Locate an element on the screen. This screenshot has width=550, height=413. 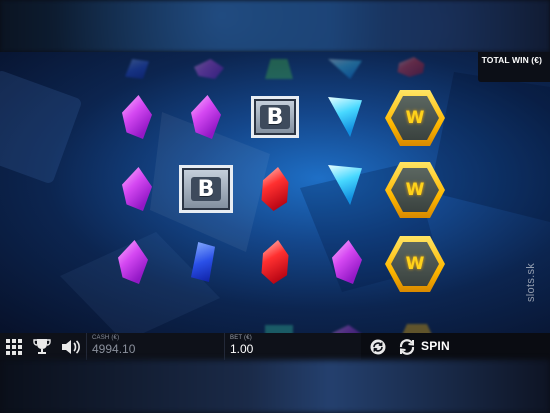
cash-value: 4994.10 is located at coordinates (114, 349).